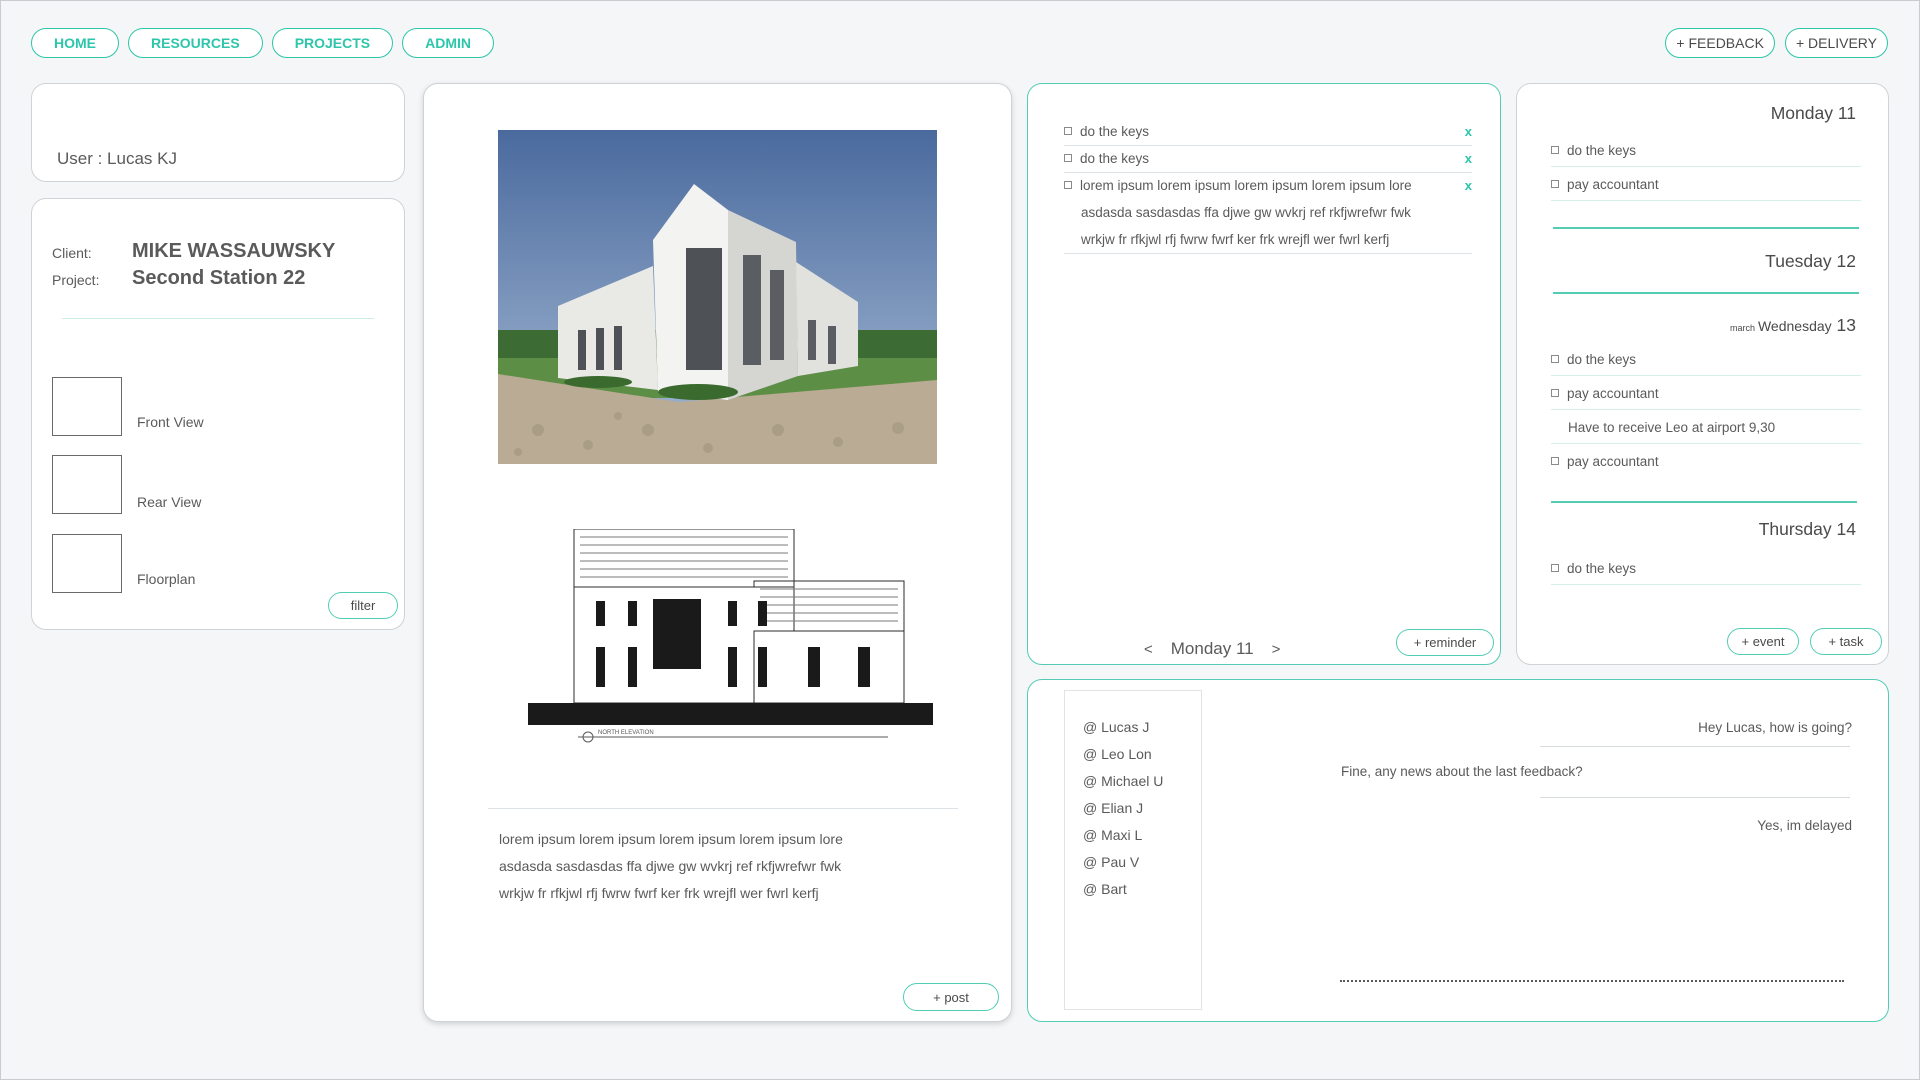 This screenshot has height=1080, width=1920. What do you see at coordinates (1445, 642) in the screenshot?
I see `add-reminder-button: + reminder` at bounding box center [1445, 642].